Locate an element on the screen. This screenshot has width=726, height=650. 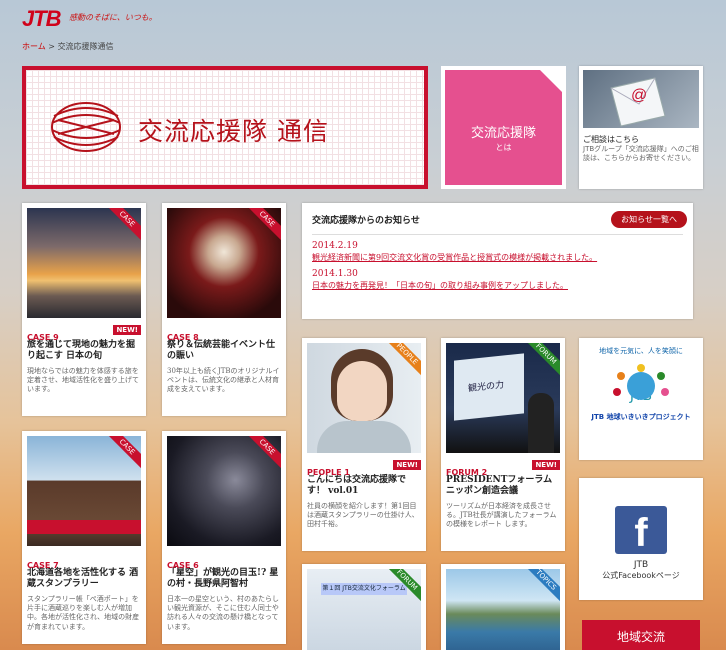
starry-sky-photo: CASE is located at coordinates (224, 491).